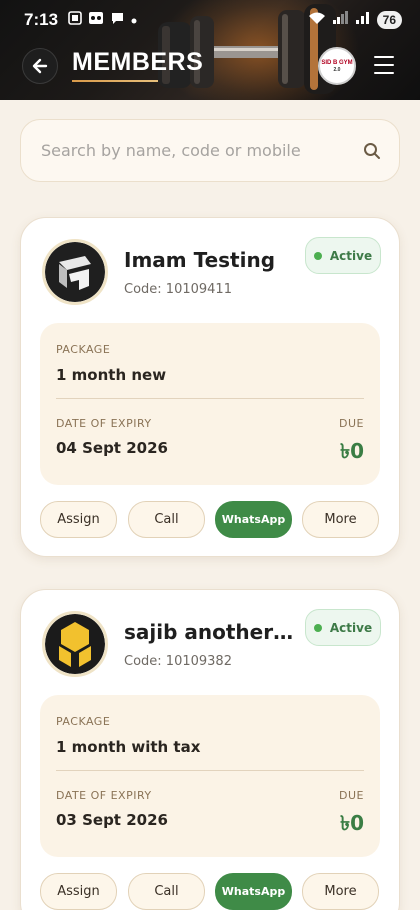 Image resolution: width=420 pixels, height=910 pixels. What do you see at coordinates (200, 260) in the screenshot?
I see `member-name: Imam Testing` at bounding box center [200, 260].